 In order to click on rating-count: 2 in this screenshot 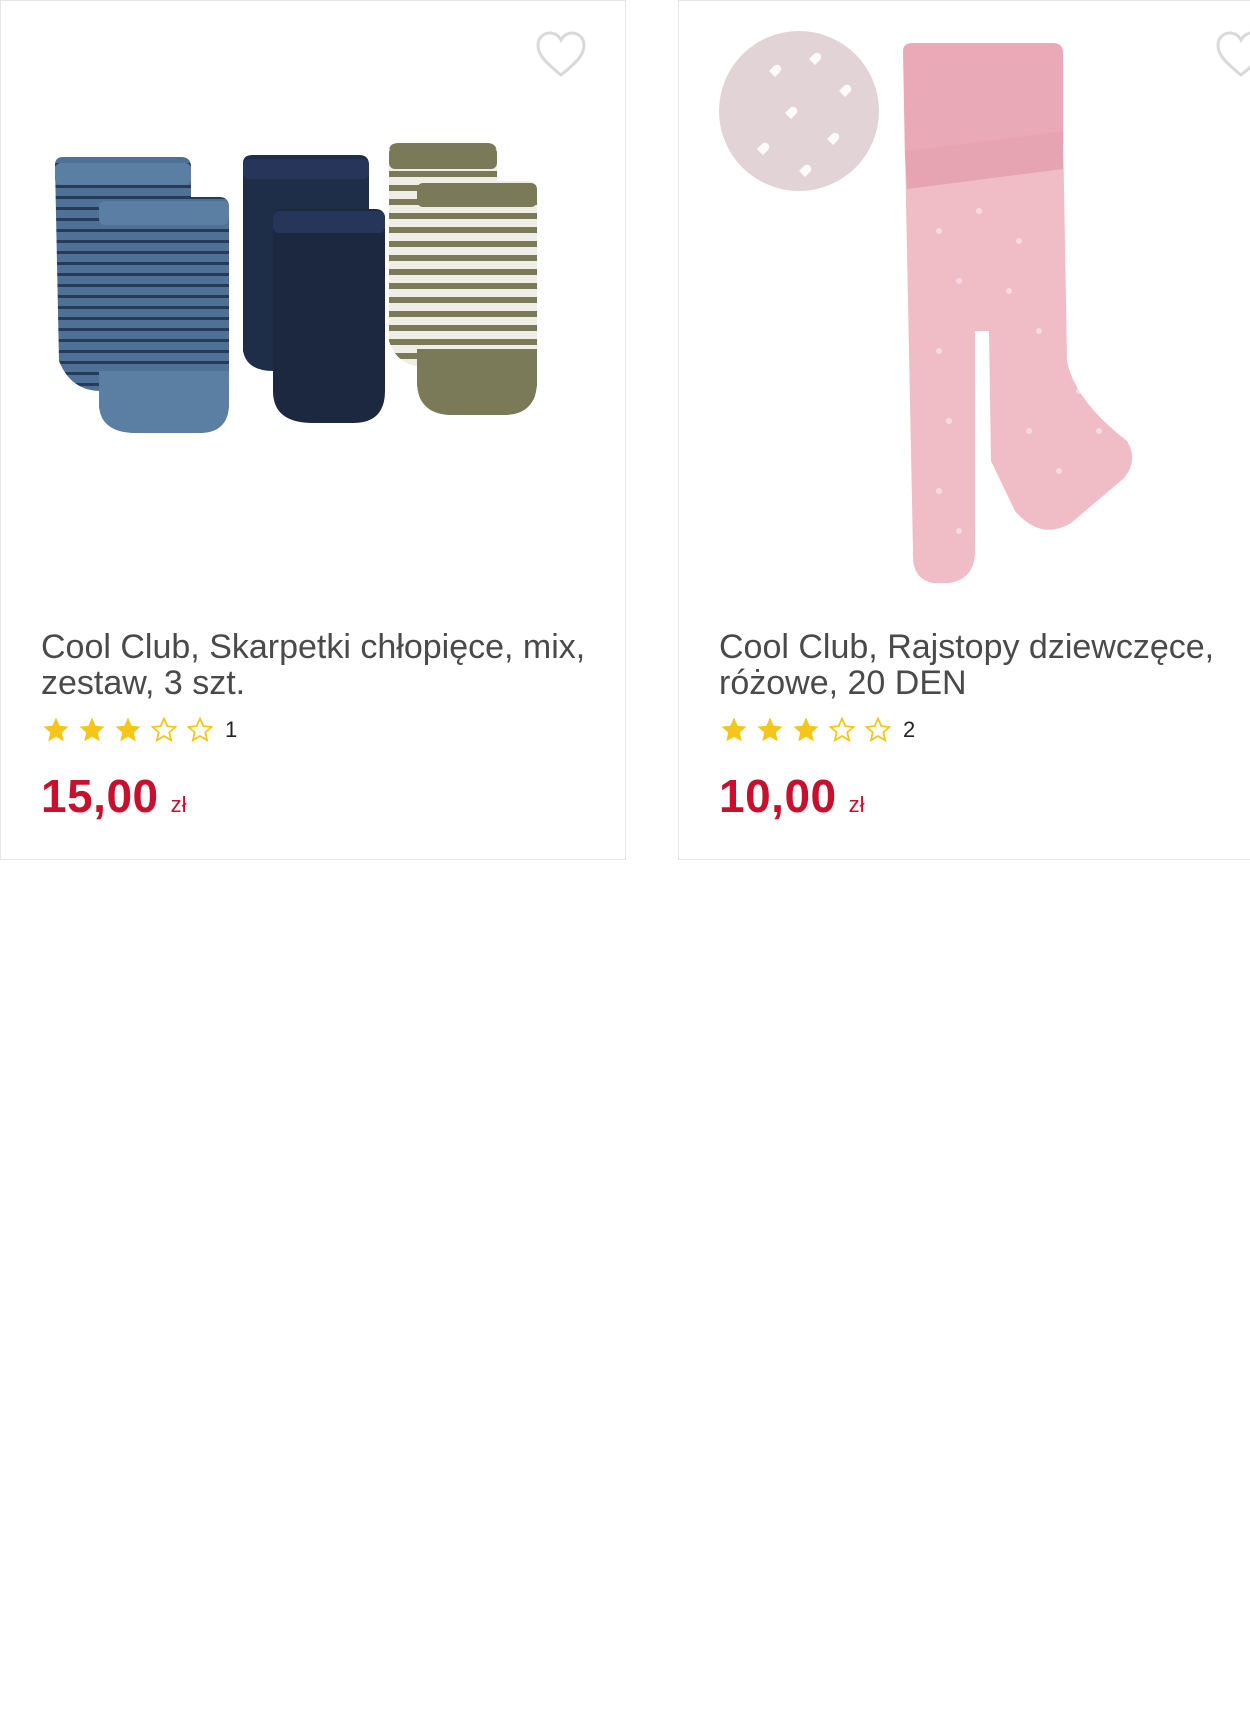, I will do `click(909, 729)`.